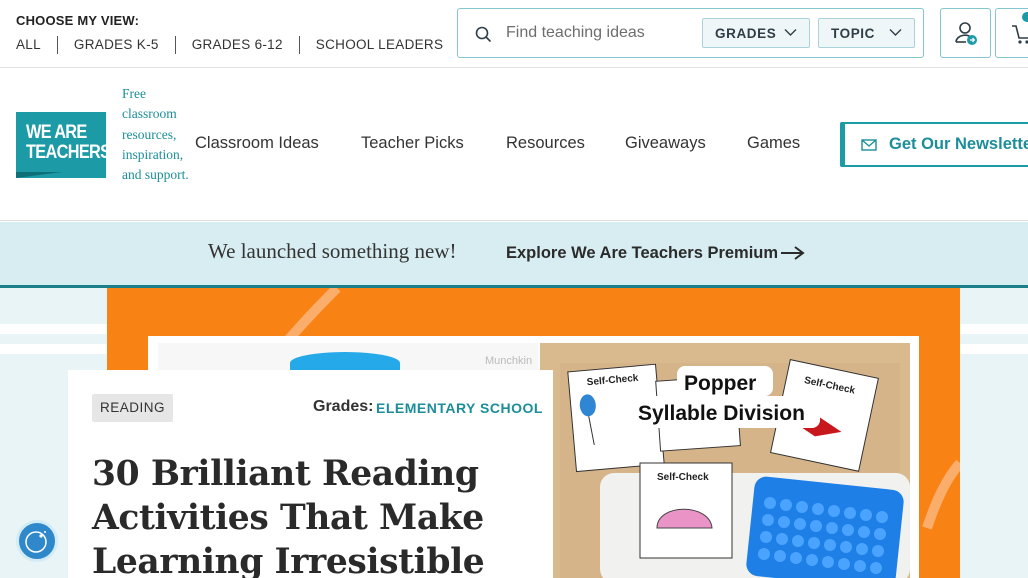 This screenshot has width=1028, height=578. I want to click on accessibility-icon, so click(36, 542).